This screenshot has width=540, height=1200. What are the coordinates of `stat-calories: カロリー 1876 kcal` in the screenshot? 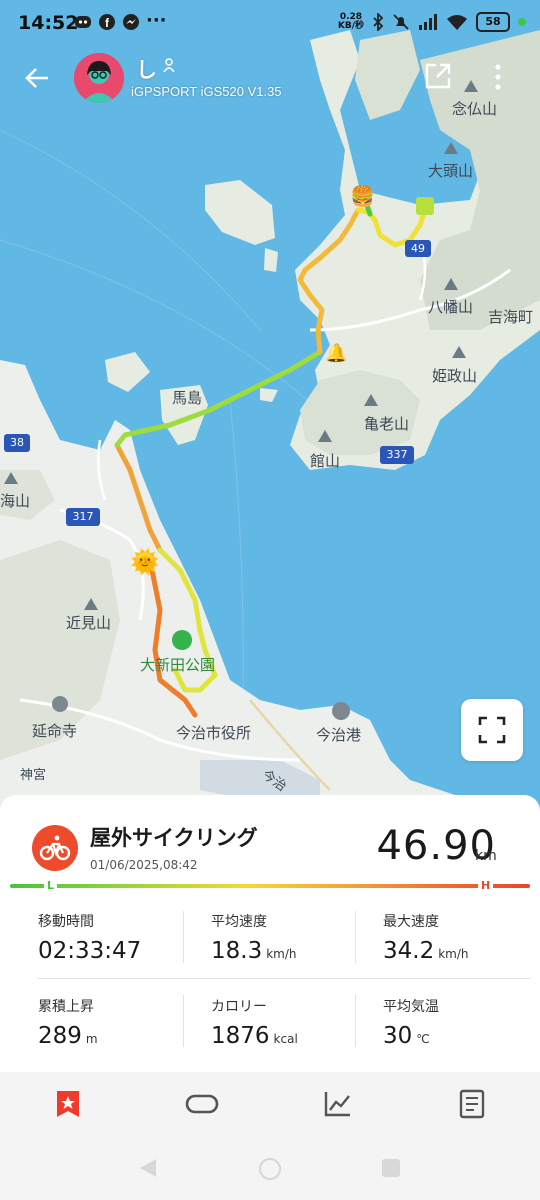 It's located at (254, 1022).